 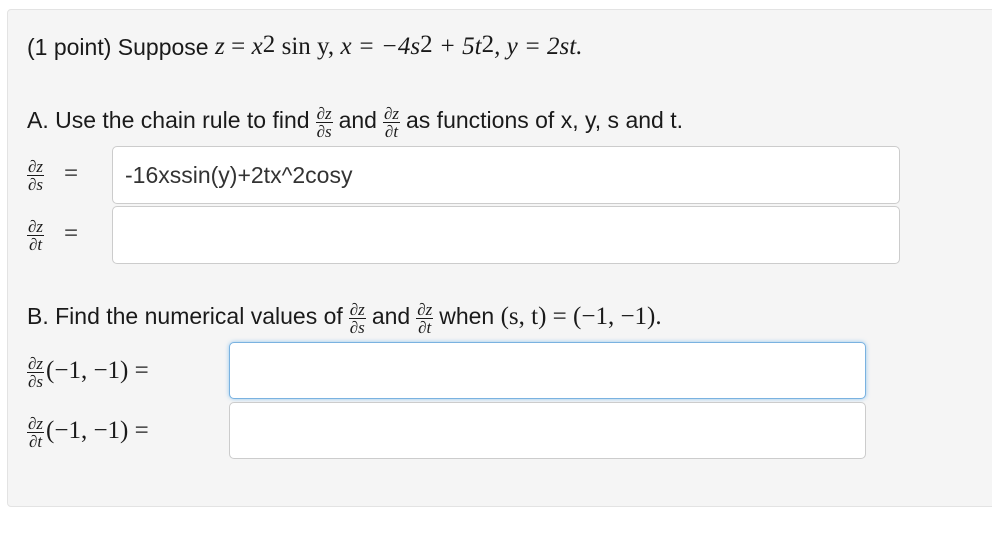 What do you see at coordinates (544, 120) in the screenshot?
I see `part-a-suffix: as functions of x, y, s and t.` at bounding box center [544, 120].